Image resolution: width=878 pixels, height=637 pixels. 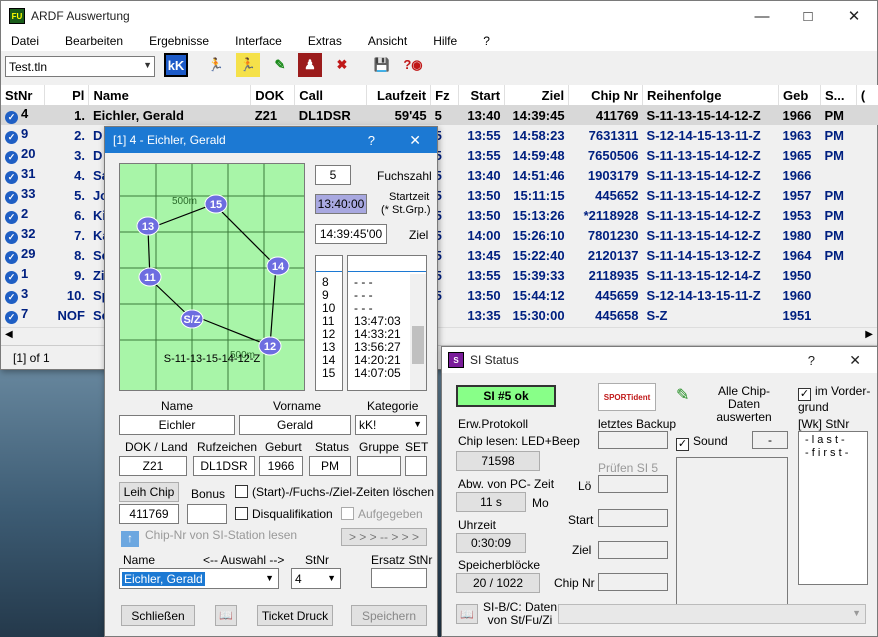 What do you see at coordinates (153, 466) in the screenshot?
I see `dok-field: Z21` at bounding box center [153, 466].